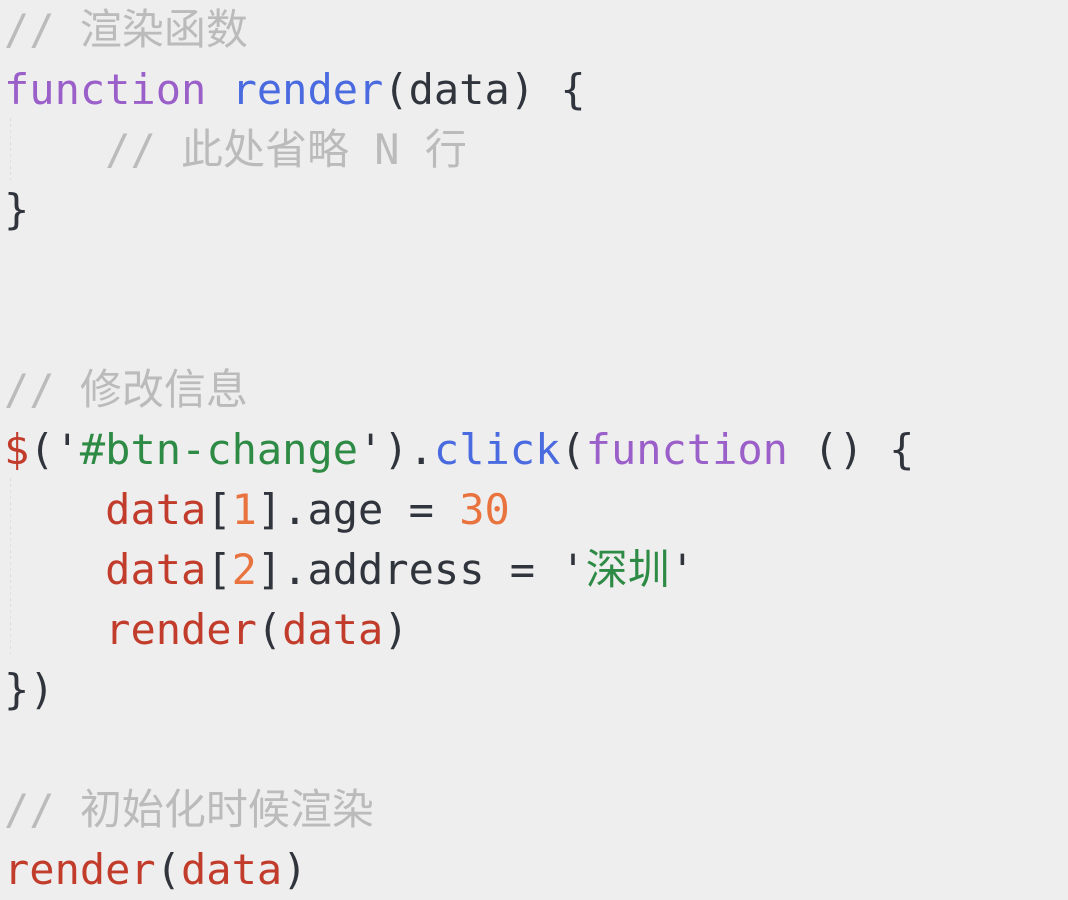  I want to click on code-token-comment: // 初始化时候渲染, so click(189, 809).